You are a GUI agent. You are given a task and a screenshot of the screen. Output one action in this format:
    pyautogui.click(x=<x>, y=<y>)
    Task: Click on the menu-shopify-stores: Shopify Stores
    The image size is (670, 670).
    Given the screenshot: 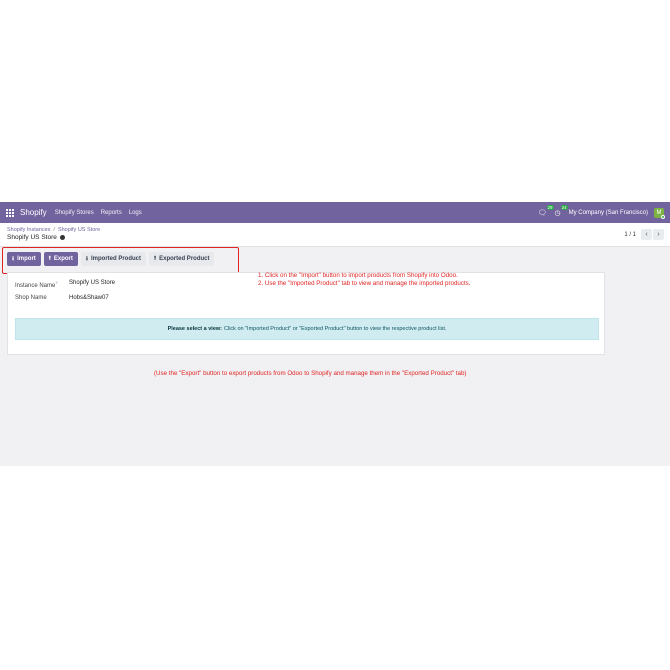 What is the action you would take?
    pyautogui.click(x=74, y=213)
    